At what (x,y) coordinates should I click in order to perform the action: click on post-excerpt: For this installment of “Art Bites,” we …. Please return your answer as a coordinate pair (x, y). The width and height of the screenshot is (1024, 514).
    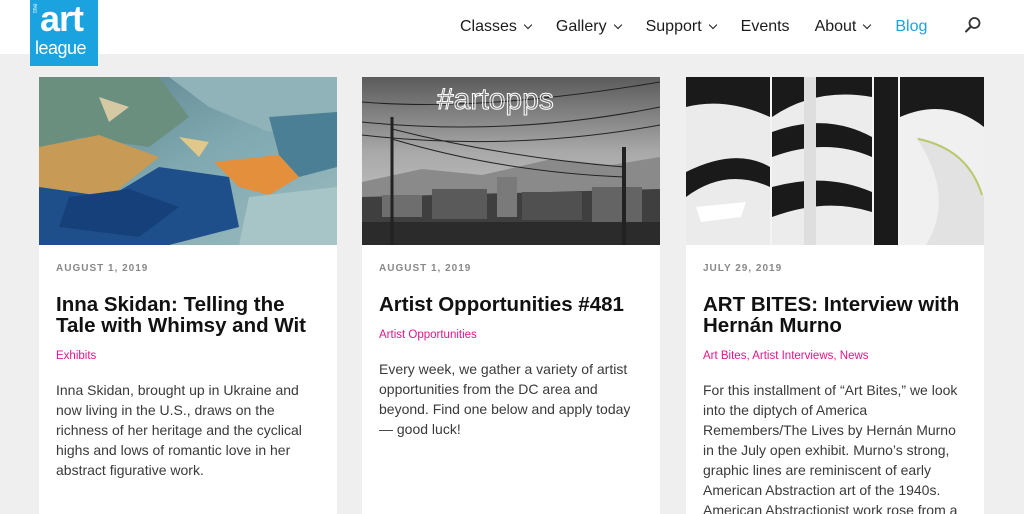
    Looking at the image, I should click on (830, 448).